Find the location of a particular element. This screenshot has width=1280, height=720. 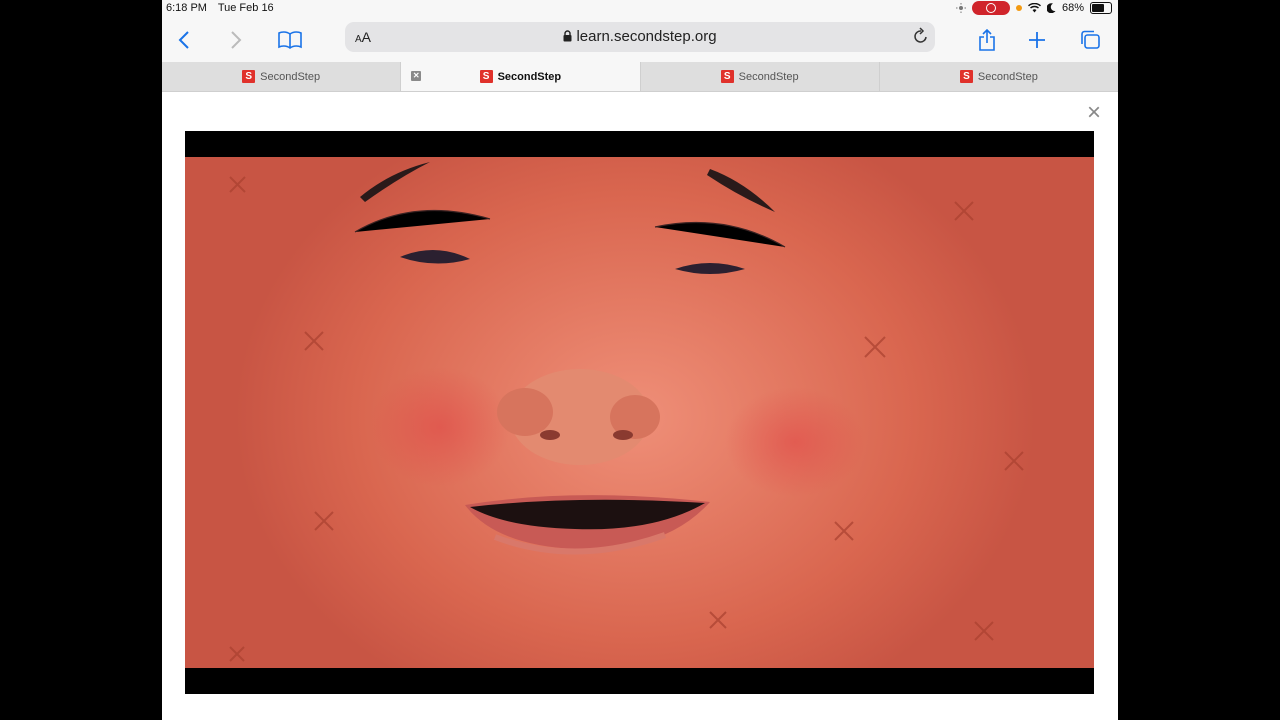

battery-percent: 68% is located at coordinates (1072, 8).